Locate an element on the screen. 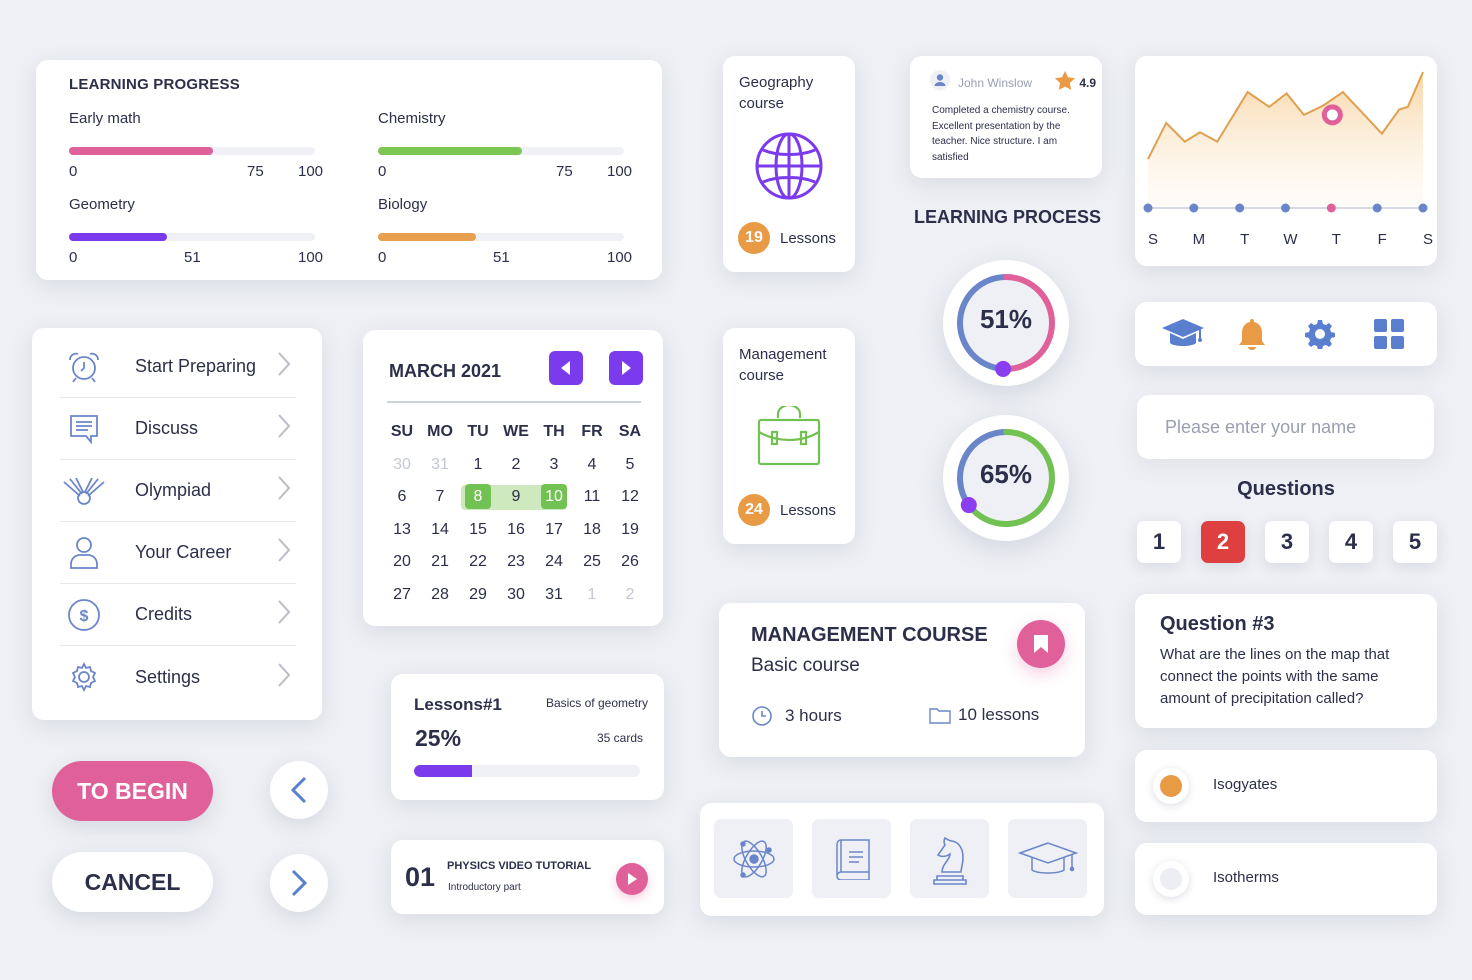 The width and height of the screenshot is (1472, 980). calendar-day-selected: 10 is located at coordinates (554, 497).